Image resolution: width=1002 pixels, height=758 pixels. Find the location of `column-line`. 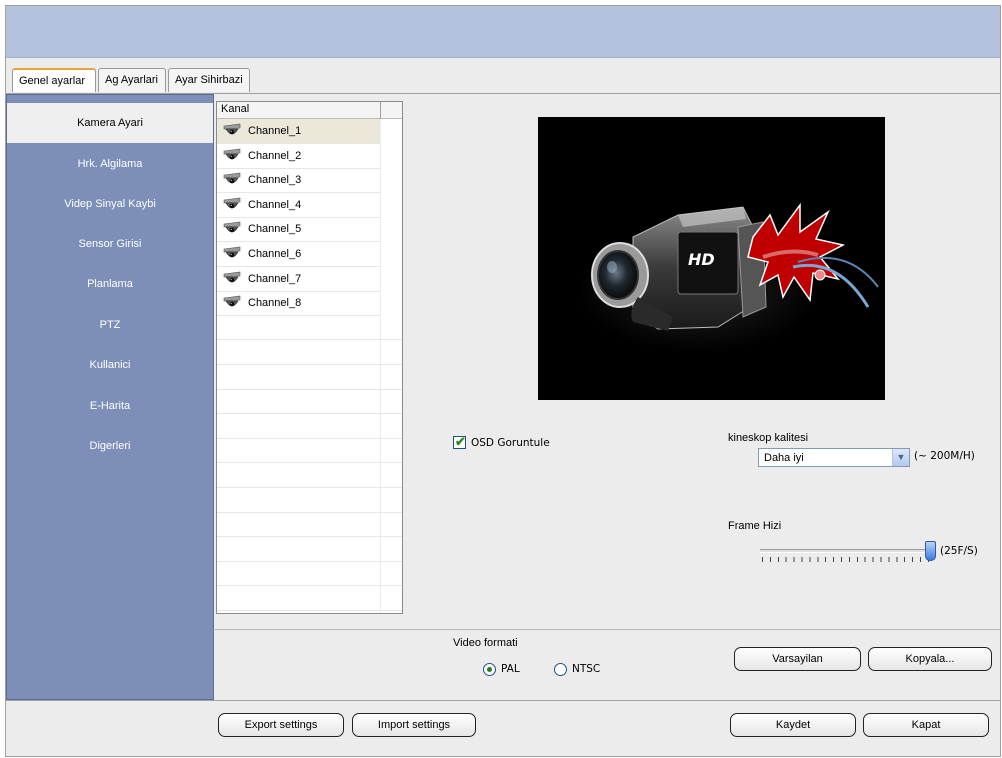

column-line is located at coordinates (380, 366).